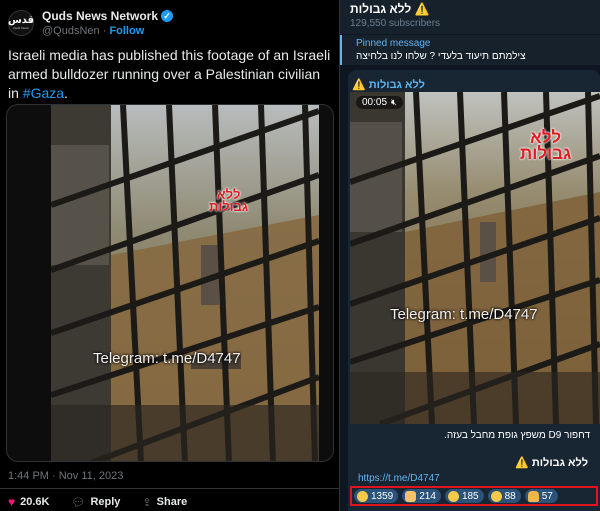 The image size is (600, 511). Describe the element at coordinates (375, 102) in the screenshot. I see `video-time: 00:05` at that location.